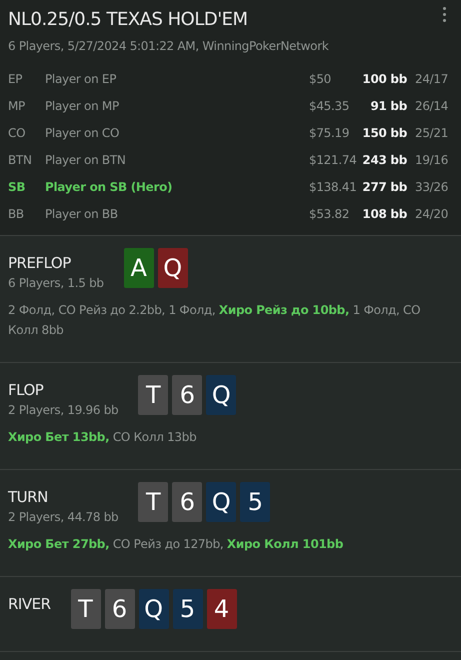 This screenshot has height=660, width=461. What do you see at coordinates (432, 79) in the screenshot?
I see `player-stats: 24/17` at bounding box center [432, 79].